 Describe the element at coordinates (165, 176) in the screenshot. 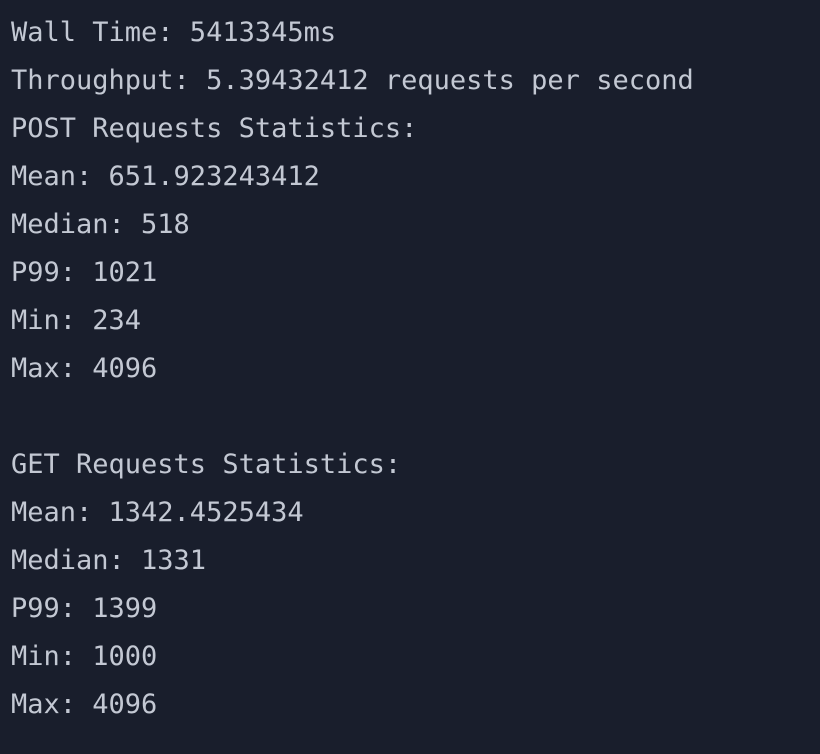

I see `post-mean-line: Mean: 651.923243412` at that location.